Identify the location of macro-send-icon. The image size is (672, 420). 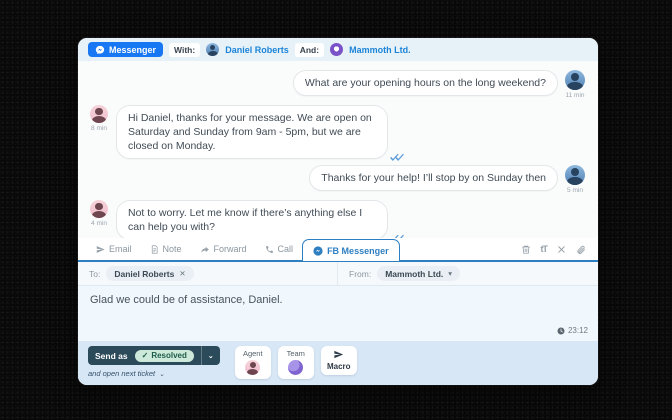
(339, 354).